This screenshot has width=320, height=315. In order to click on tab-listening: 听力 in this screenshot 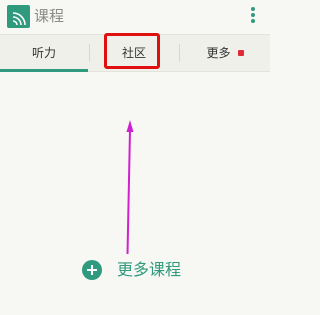, I will do `click(44, 53)`.